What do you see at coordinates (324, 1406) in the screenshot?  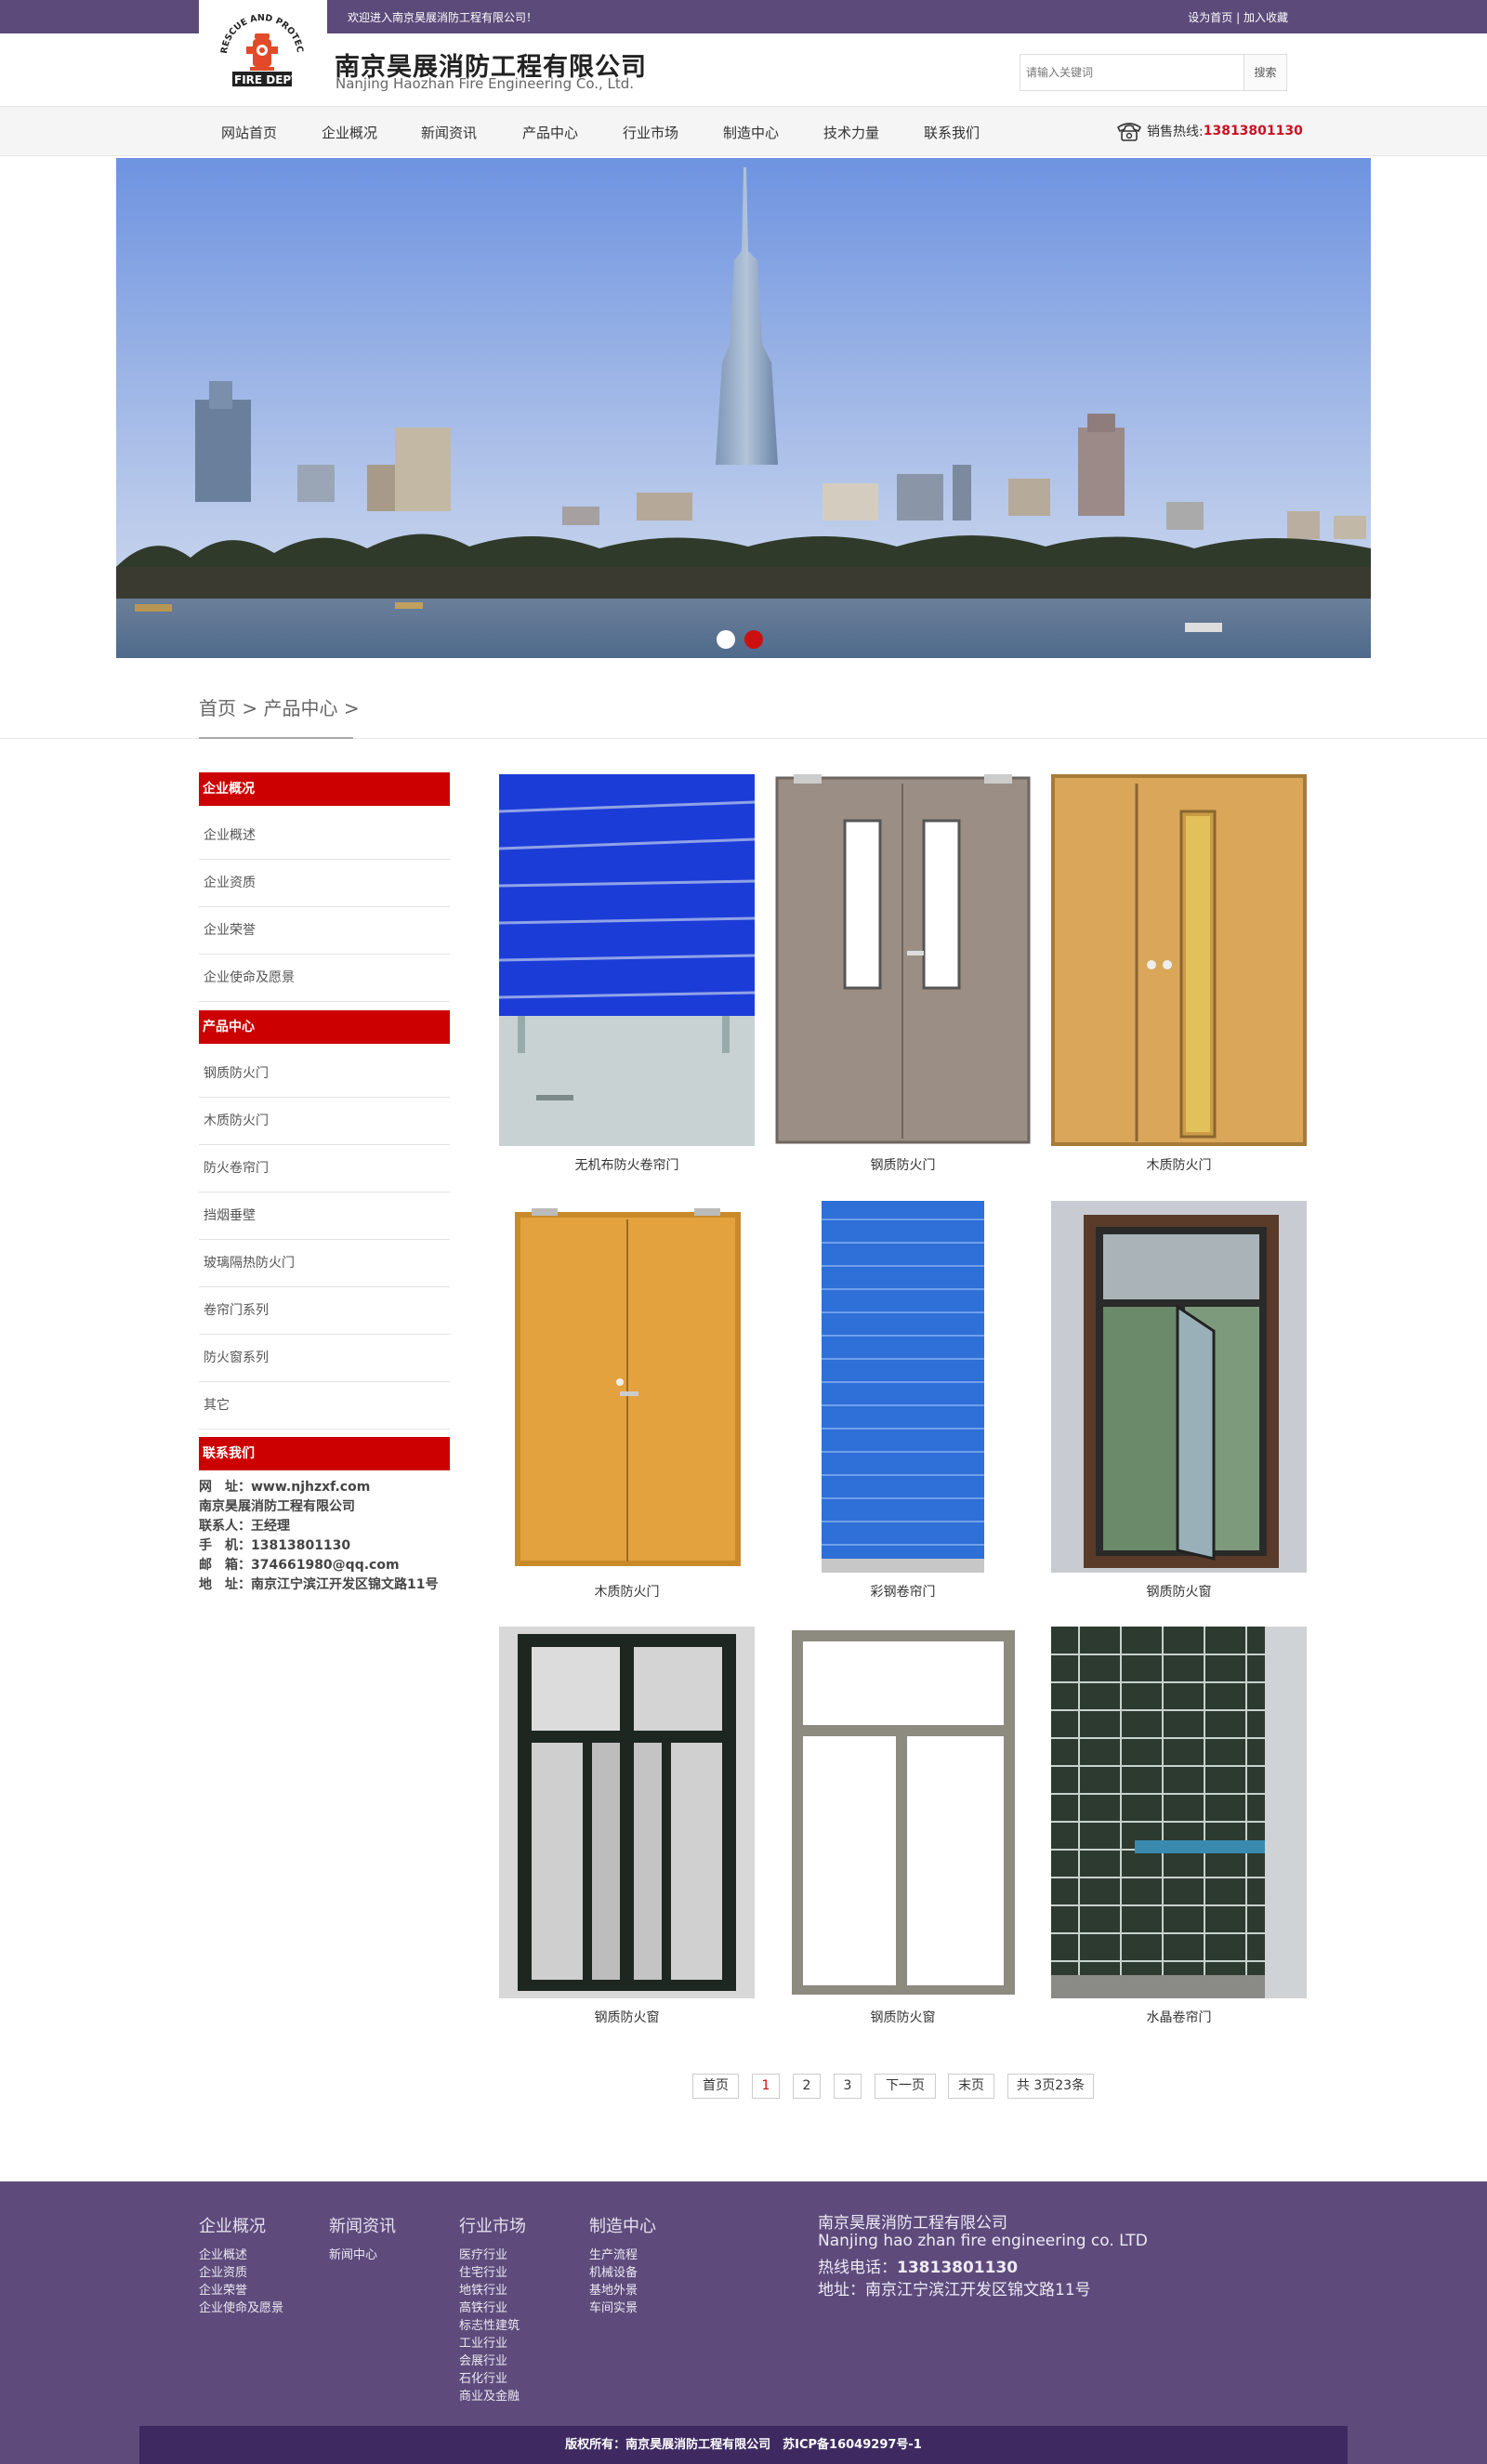 I see `sidebar-item-other: 其它` at bounding box center [324, 1406].